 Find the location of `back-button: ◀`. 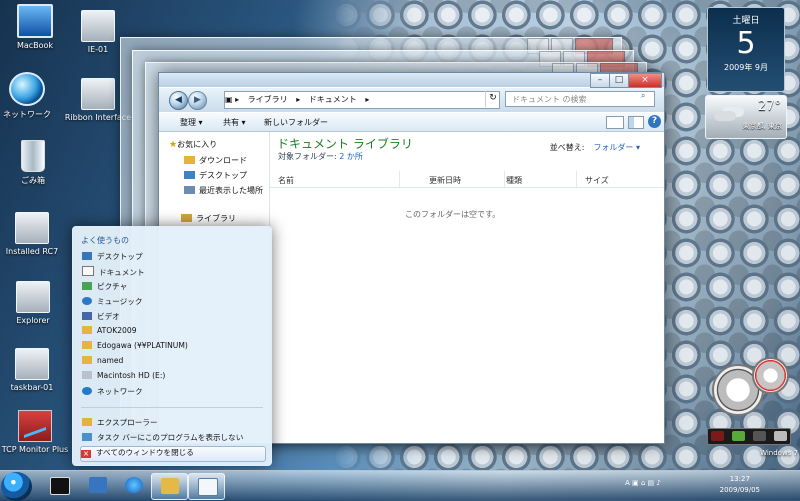

back-button: ◀ is located at coordinates (178, 100).